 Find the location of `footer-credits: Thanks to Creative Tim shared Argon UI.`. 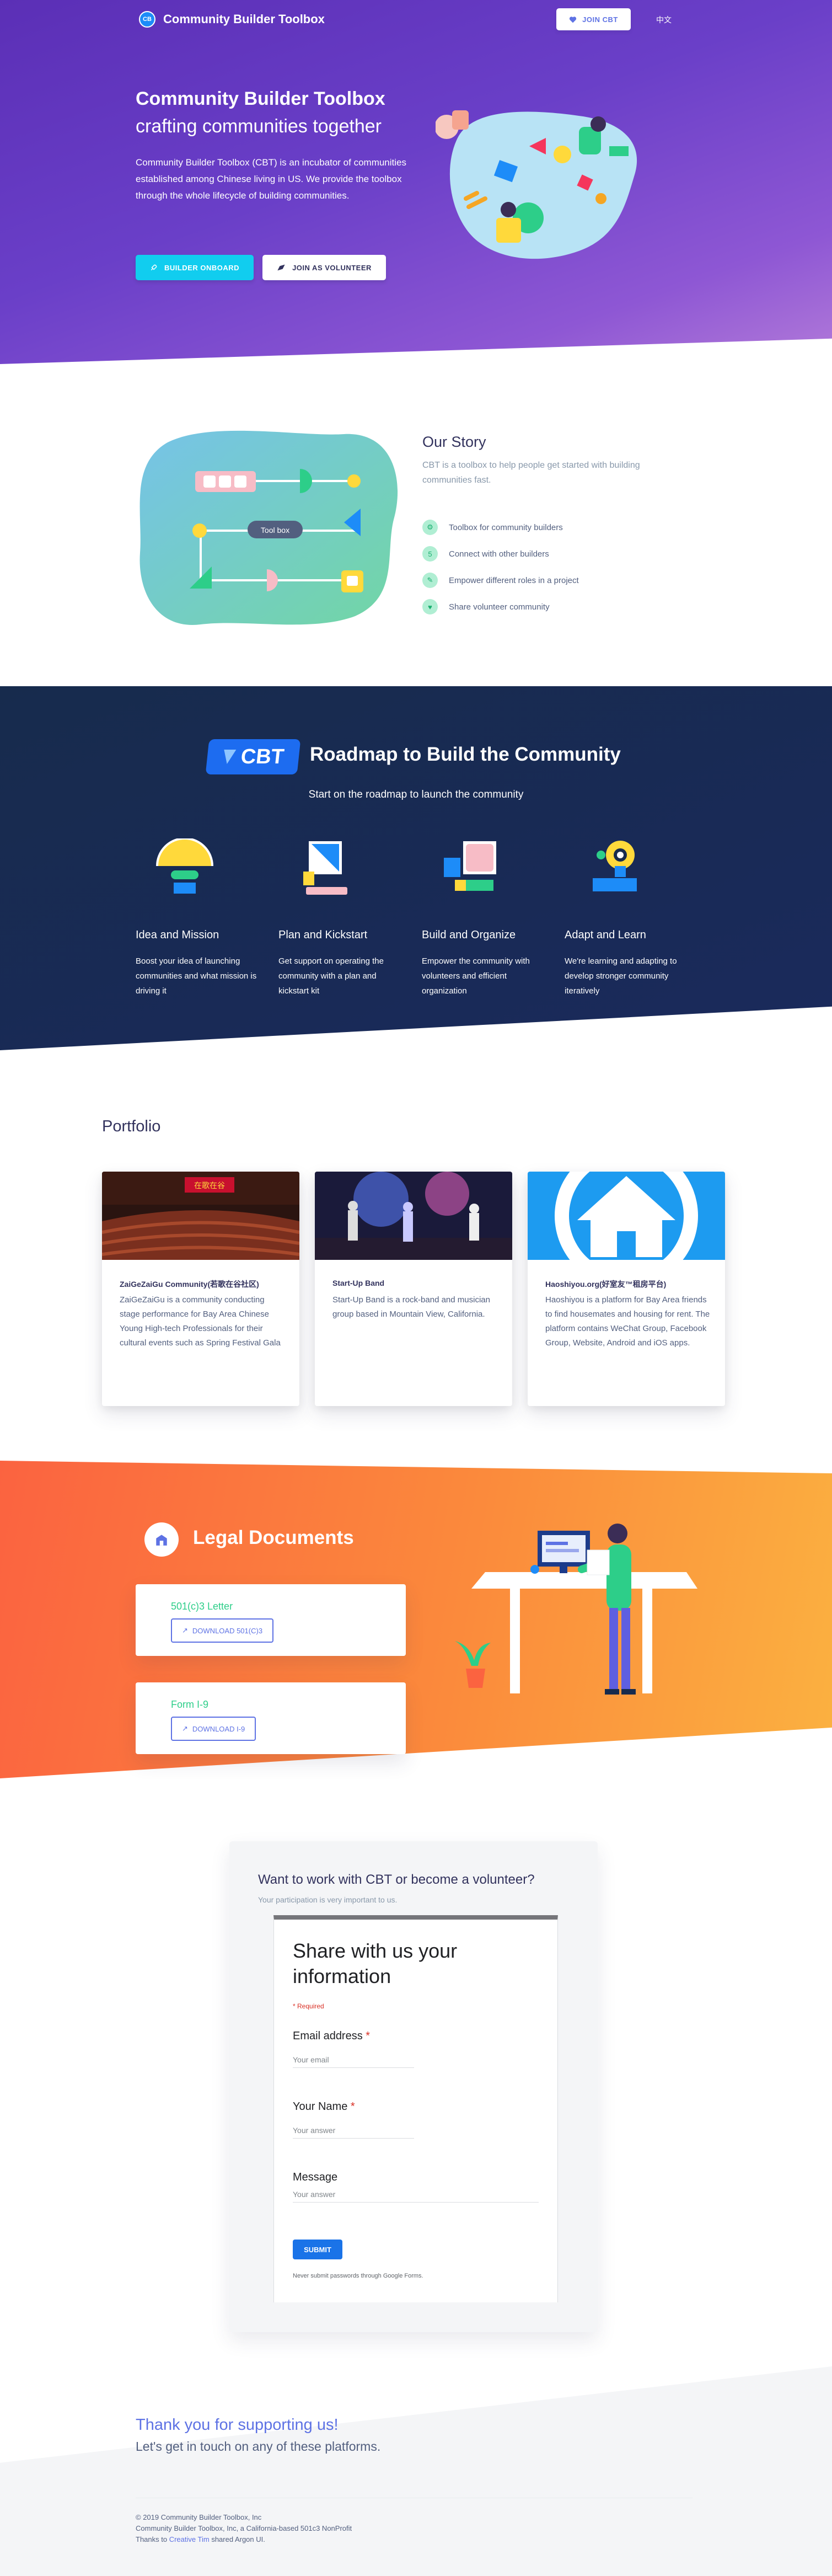

footer-credits: Thanks to Creative Tim shared Argon UI. is located at coordinates (201, 2539).